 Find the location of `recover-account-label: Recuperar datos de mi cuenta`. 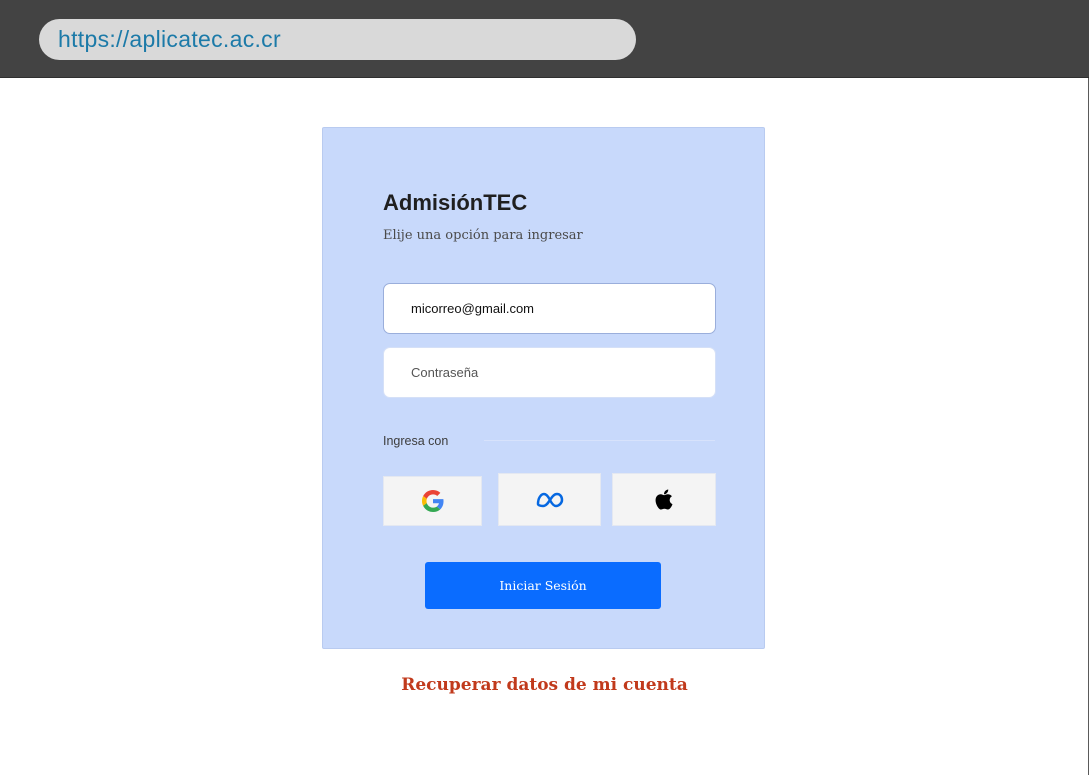

recover-account-label: Recuperar datos de mi cuenta is located at coordinates (544, 685).